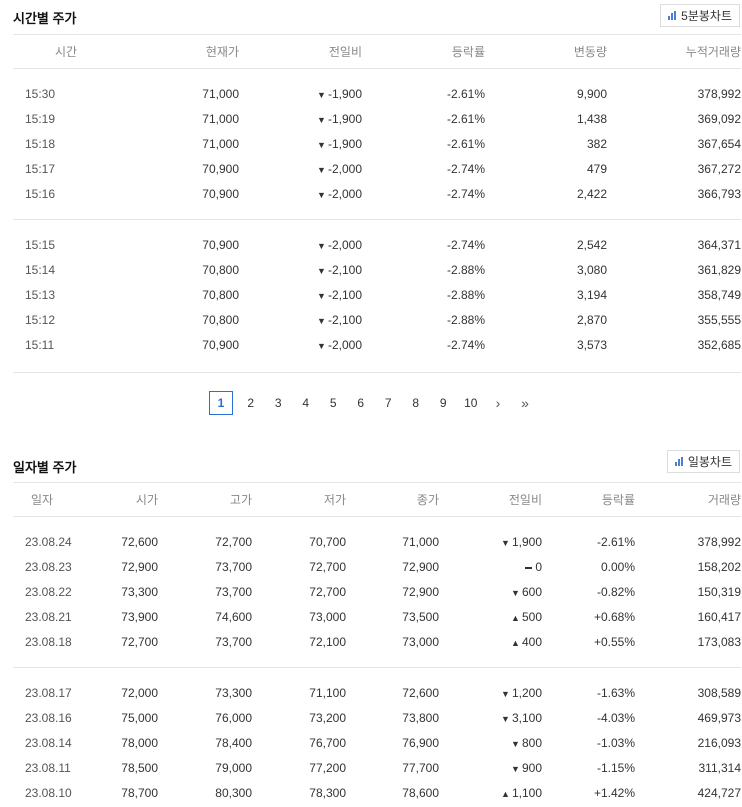 The image size is (742, 807). What do you see at coordinates (233, 693) in the screenshot?
I see `high-cell: 73,300` at bounding box center [233, 693].